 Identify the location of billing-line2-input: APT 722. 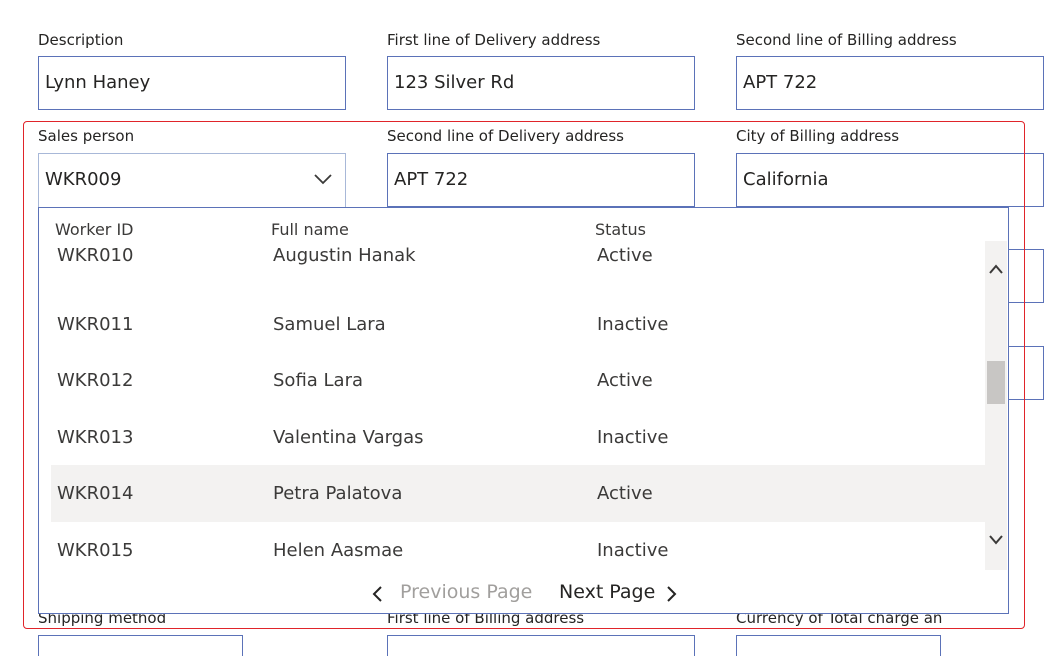
(890, 83).